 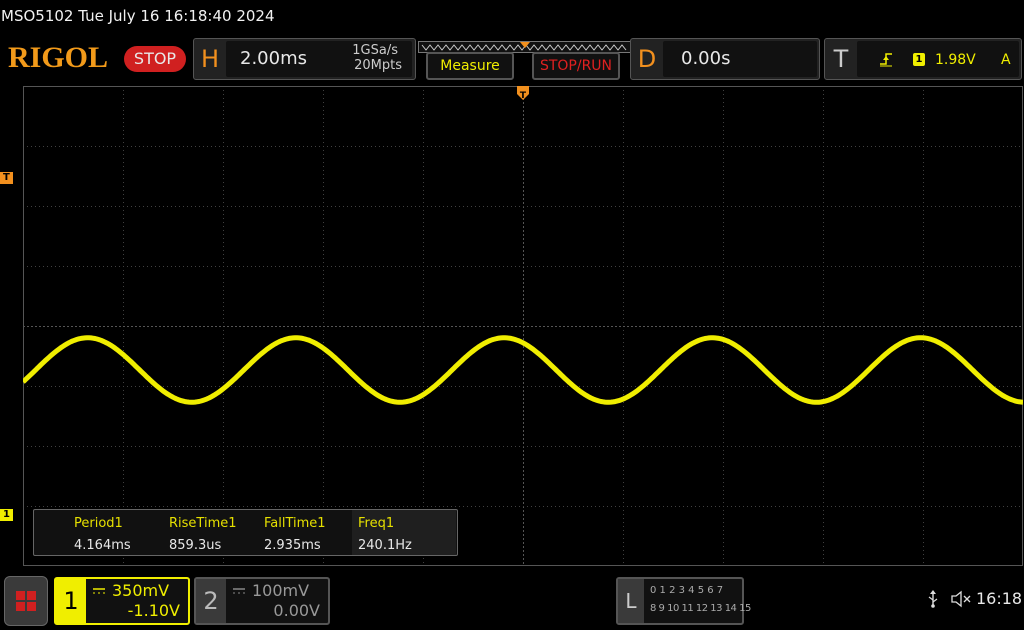 What do you see at coordinates (470, 66) in the screenshot?
I see `measure-button: Measure` at bounding box center [470, 66].